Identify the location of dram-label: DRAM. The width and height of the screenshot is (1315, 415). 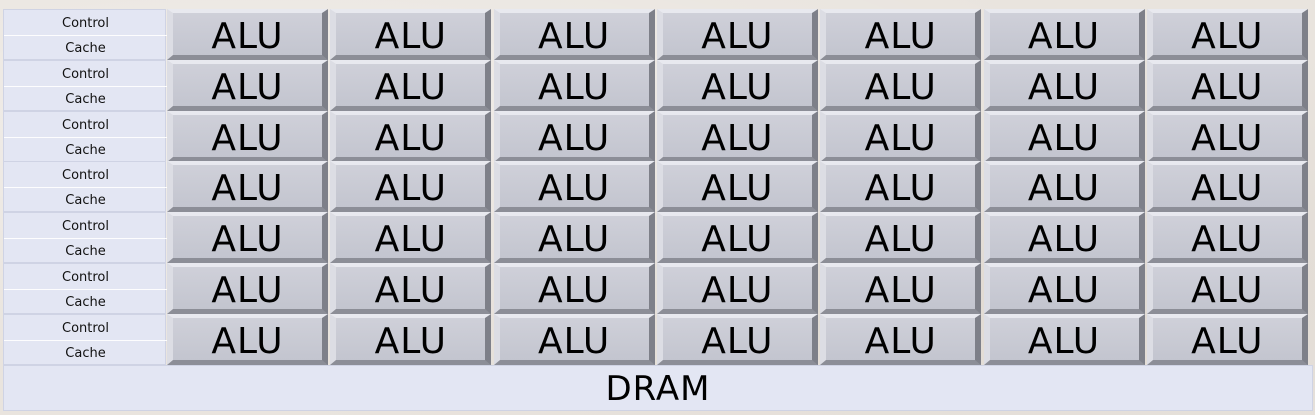
(658, 389).